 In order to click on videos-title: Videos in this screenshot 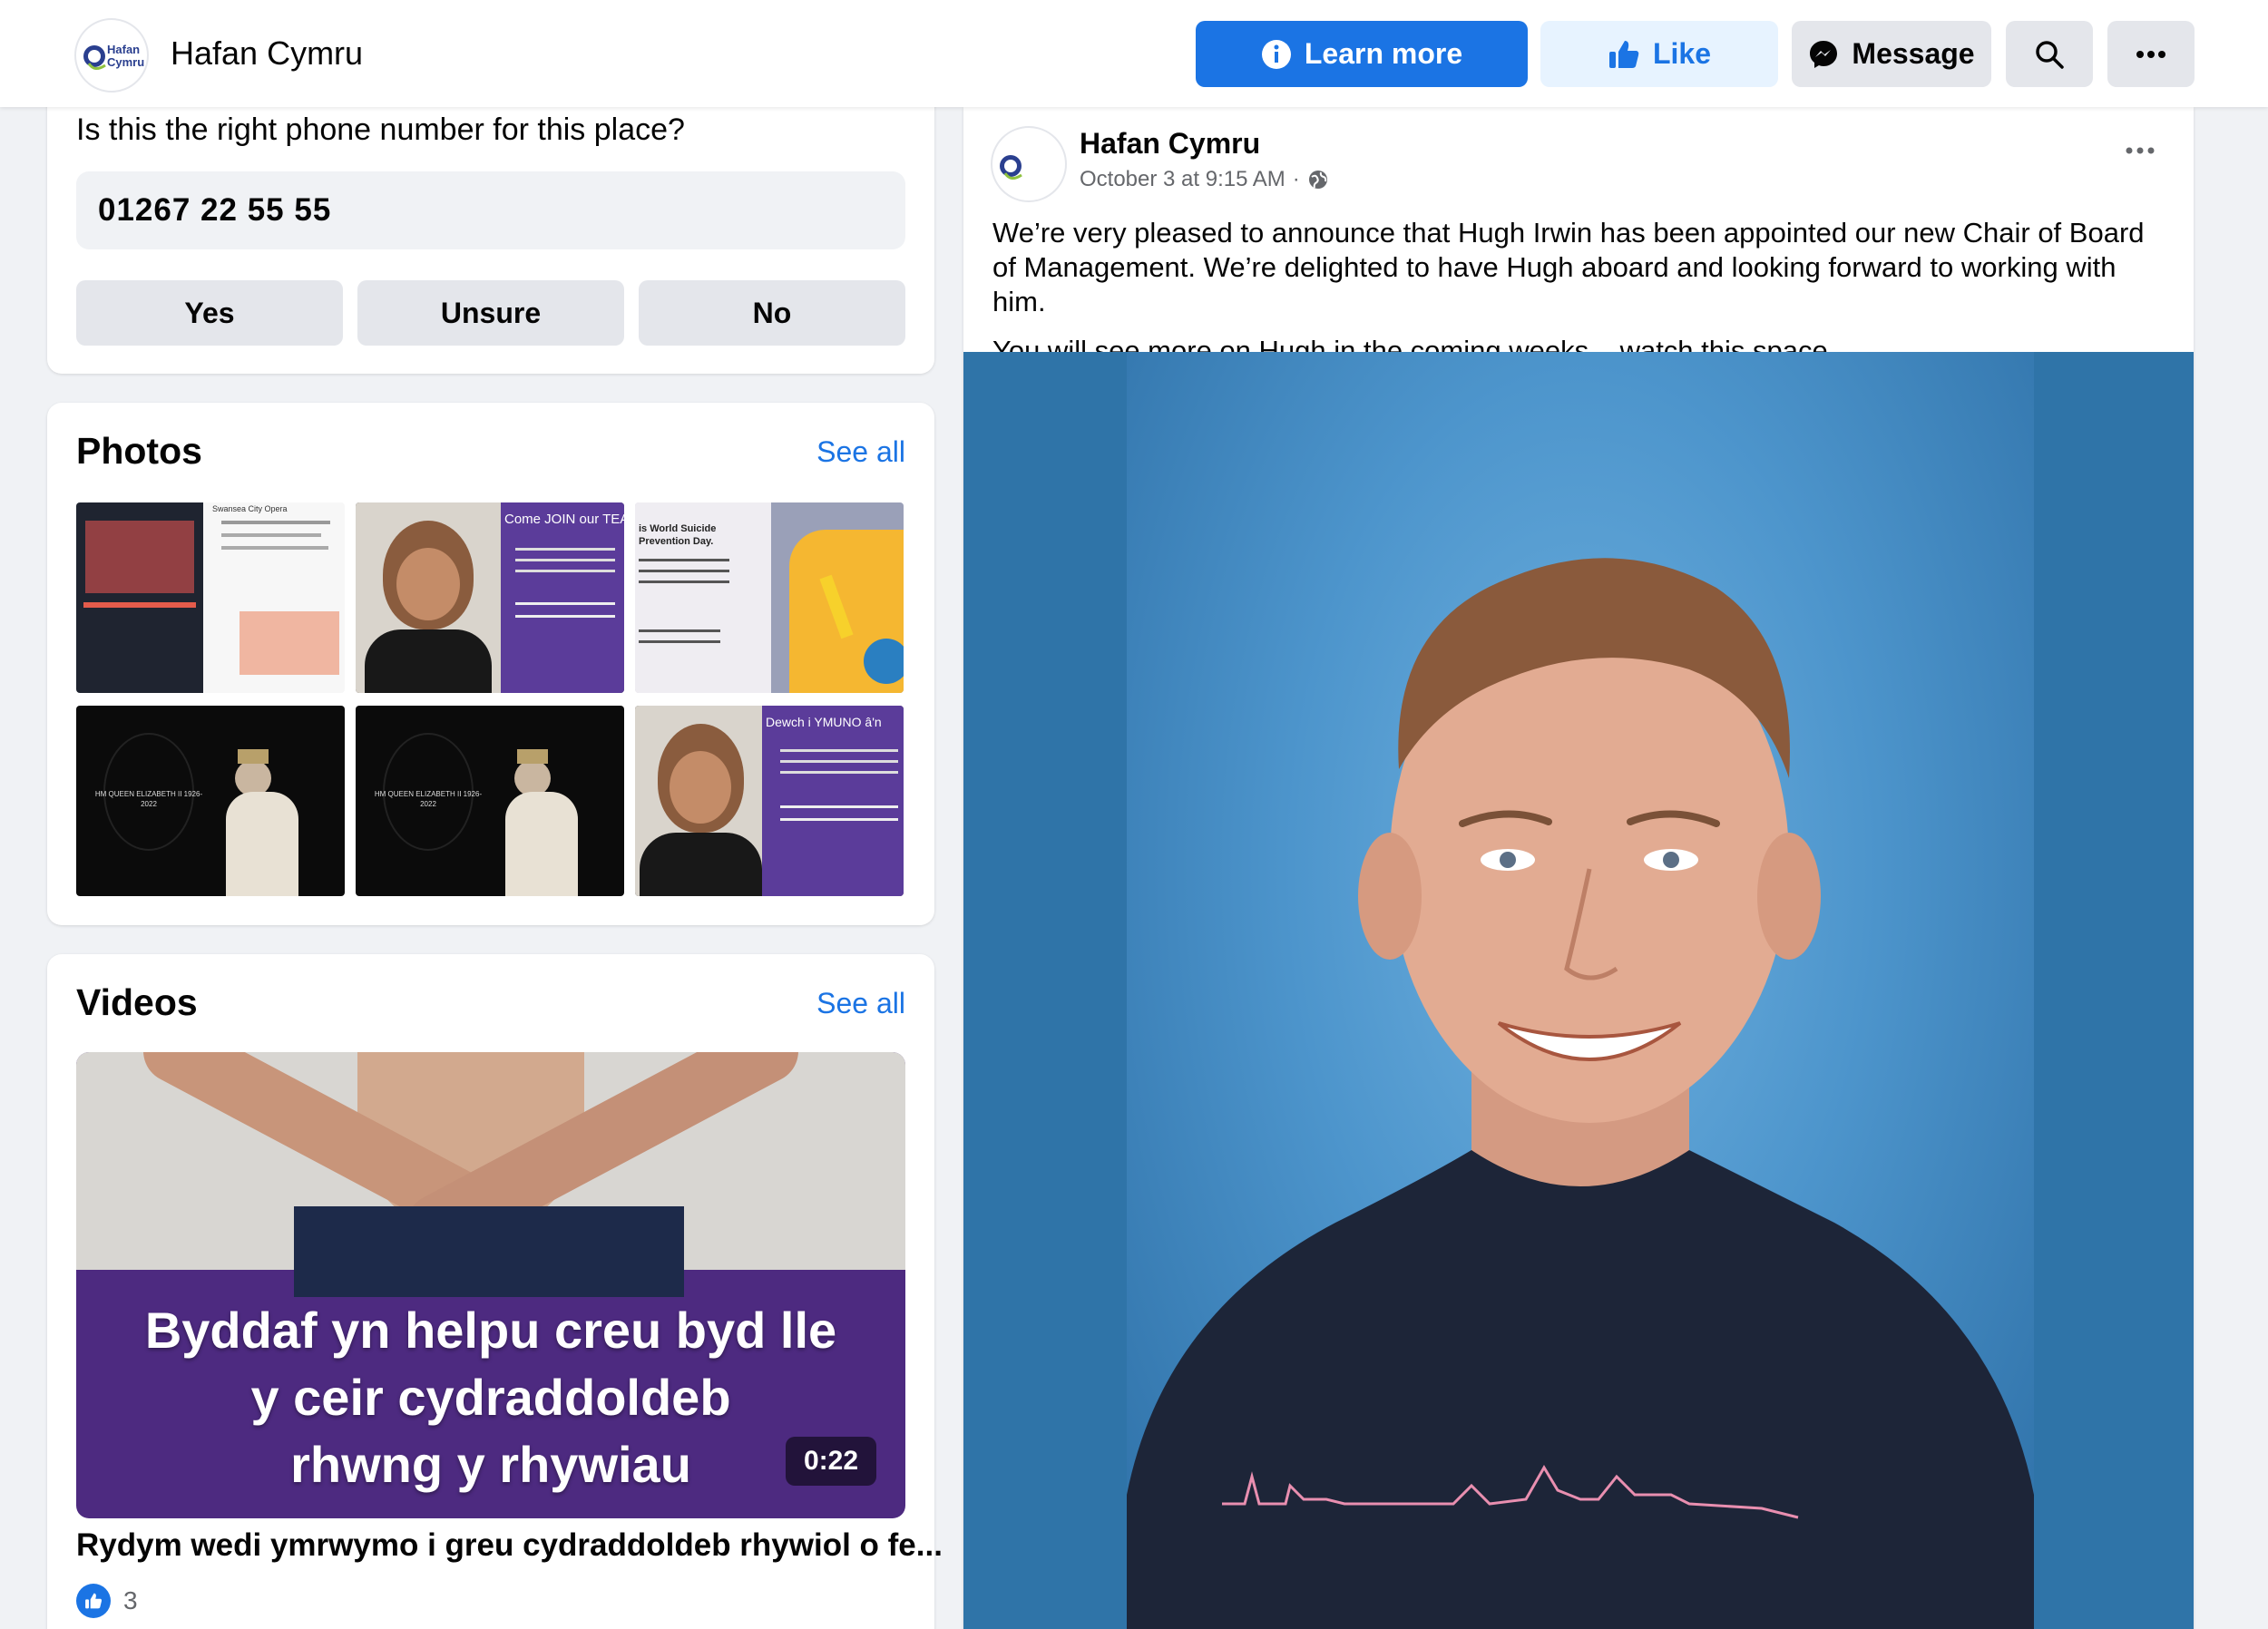, I will do `click(137, 1002)`.